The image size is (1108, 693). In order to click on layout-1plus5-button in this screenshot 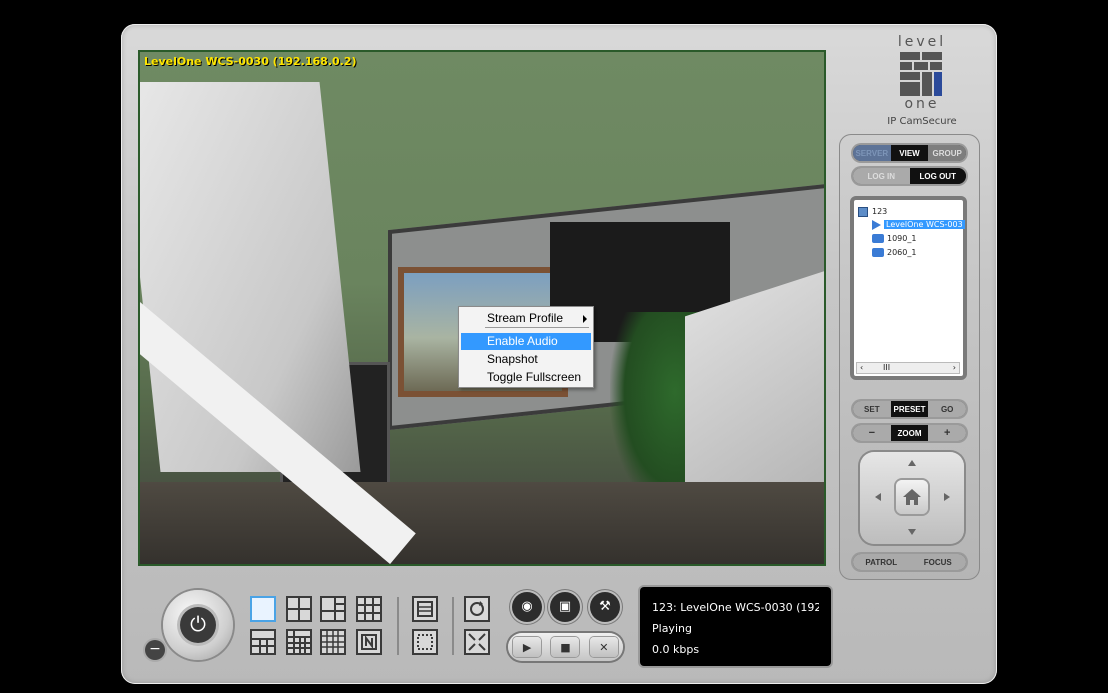, I will do `click(263, 642)`.